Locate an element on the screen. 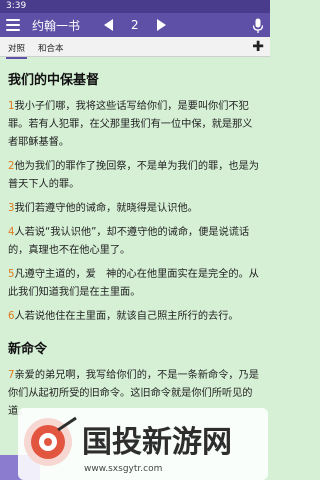  previous-chapter-icon is located at coordinates (108, 25).